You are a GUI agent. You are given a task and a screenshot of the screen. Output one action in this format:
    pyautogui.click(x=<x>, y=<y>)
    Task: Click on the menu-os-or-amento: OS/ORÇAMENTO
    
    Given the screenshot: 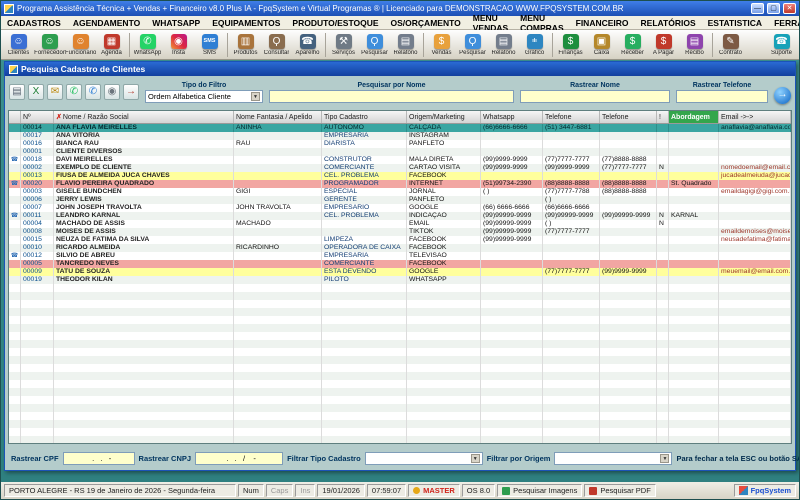 What is the action you would take?
    pyautogui.click(x=426, y=22)
    